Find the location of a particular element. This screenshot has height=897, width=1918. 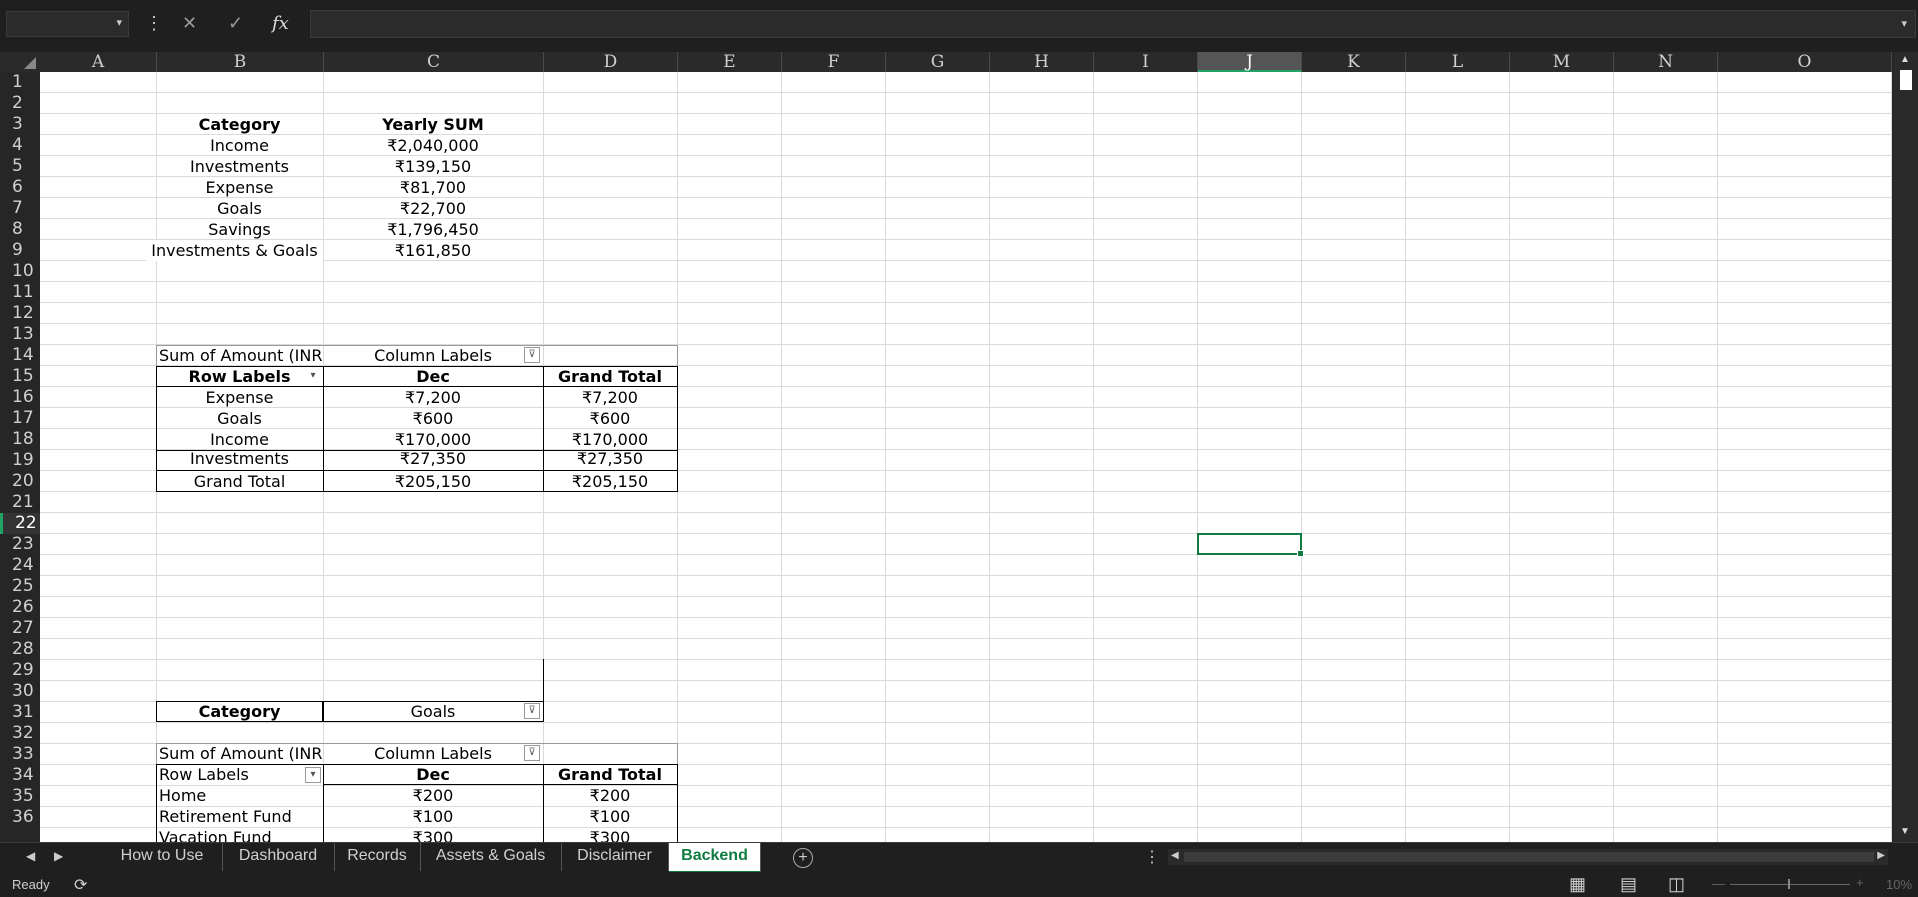

chevron-right-icon: ▶ is located at coordinates (58, 856).